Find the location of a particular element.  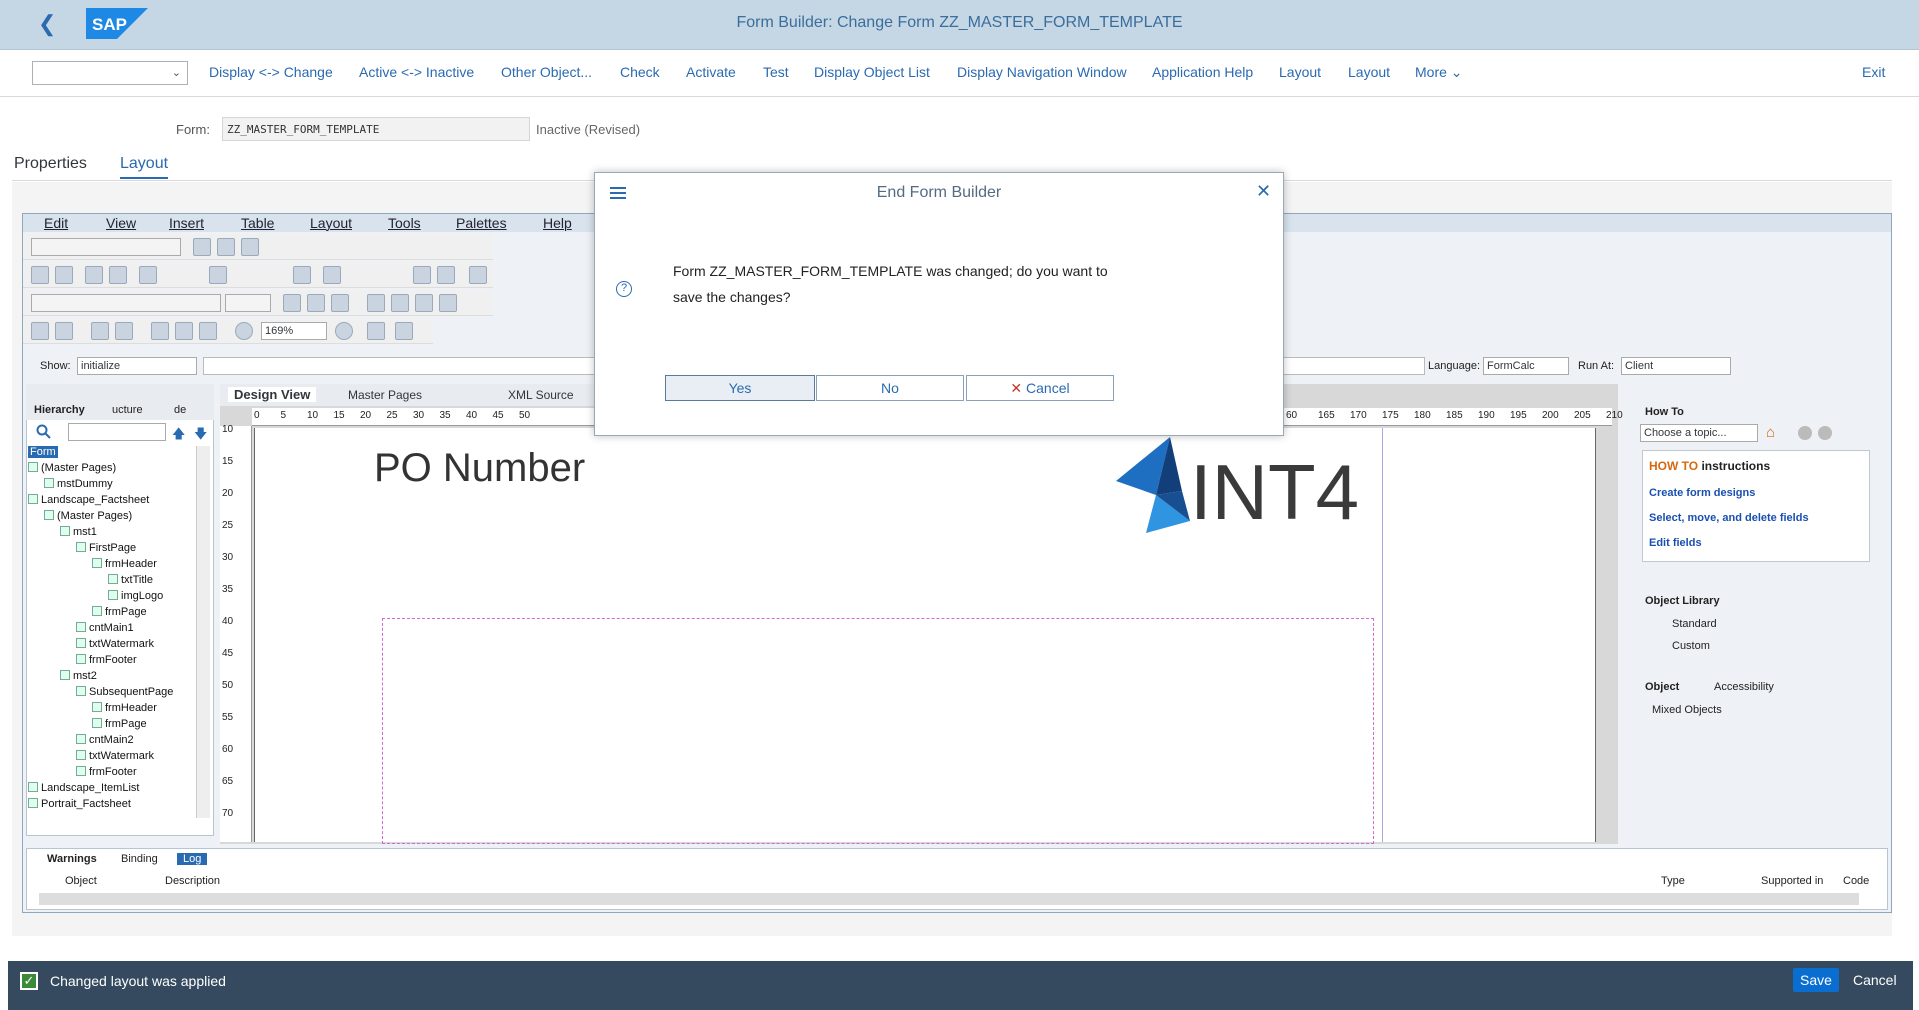

menu-view: View is located at coordinates (121, 223).